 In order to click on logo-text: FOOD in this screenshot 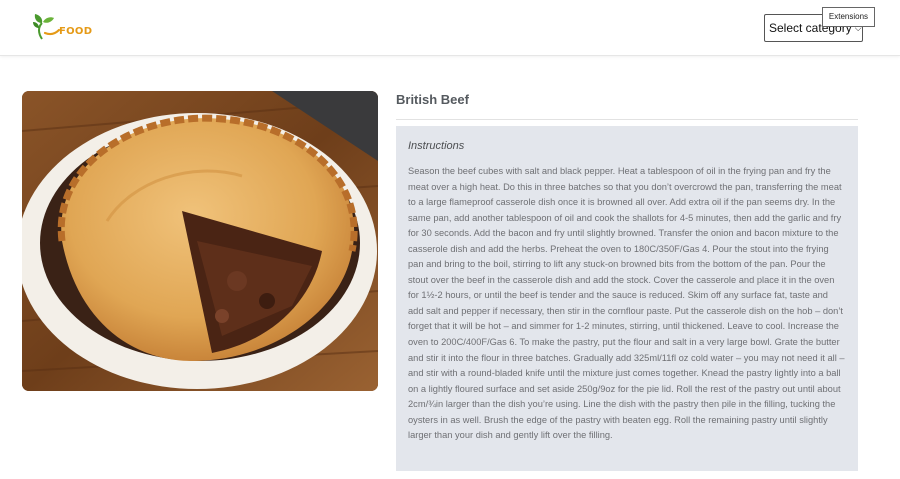, I will do `click(76, 31)`.